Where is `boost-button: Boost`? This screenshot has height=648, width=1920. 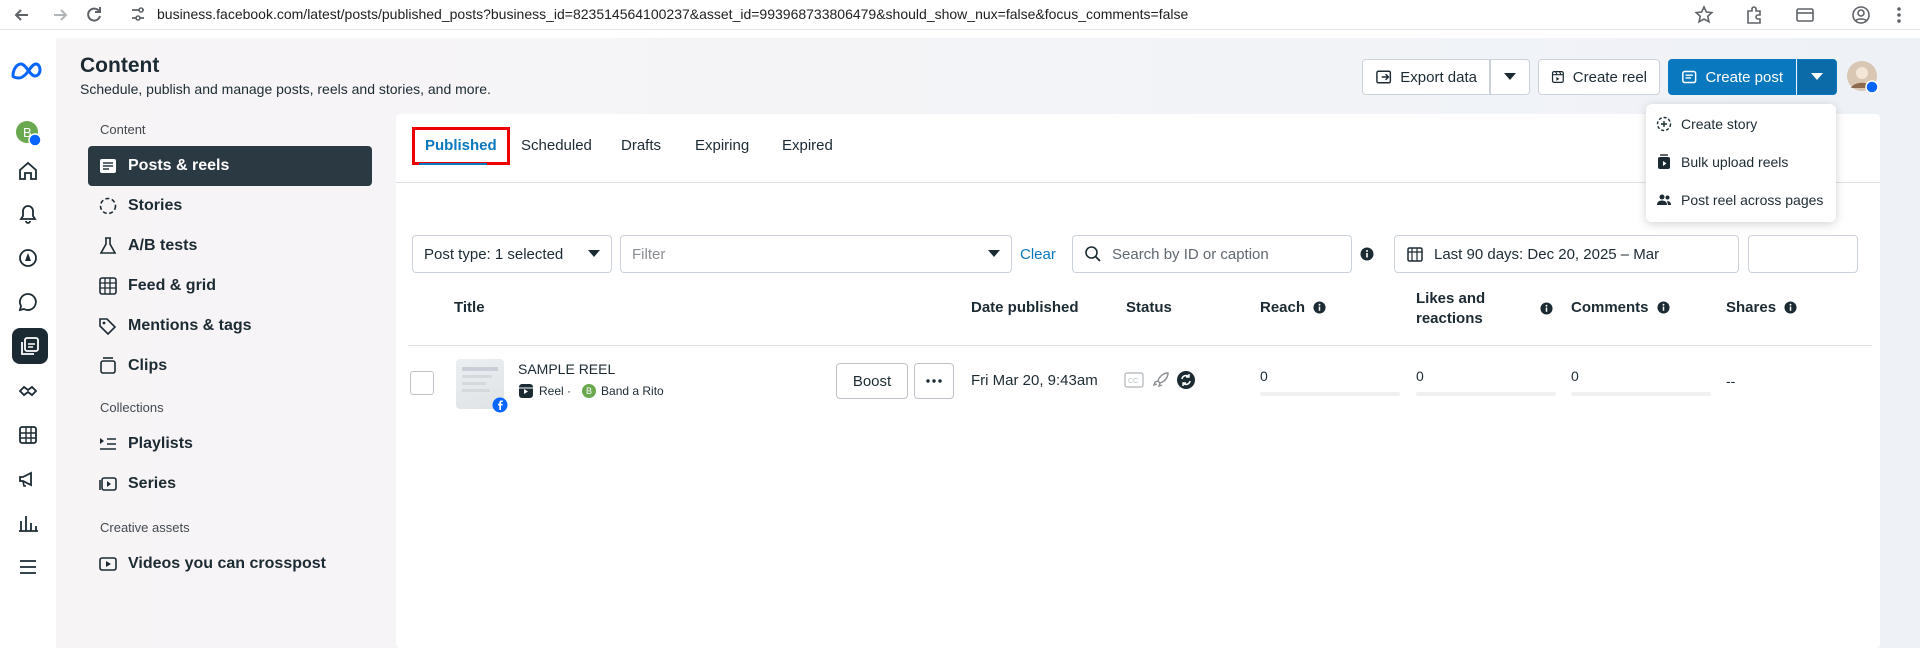
boost-button: Boost is located at coordinates (872, 381).